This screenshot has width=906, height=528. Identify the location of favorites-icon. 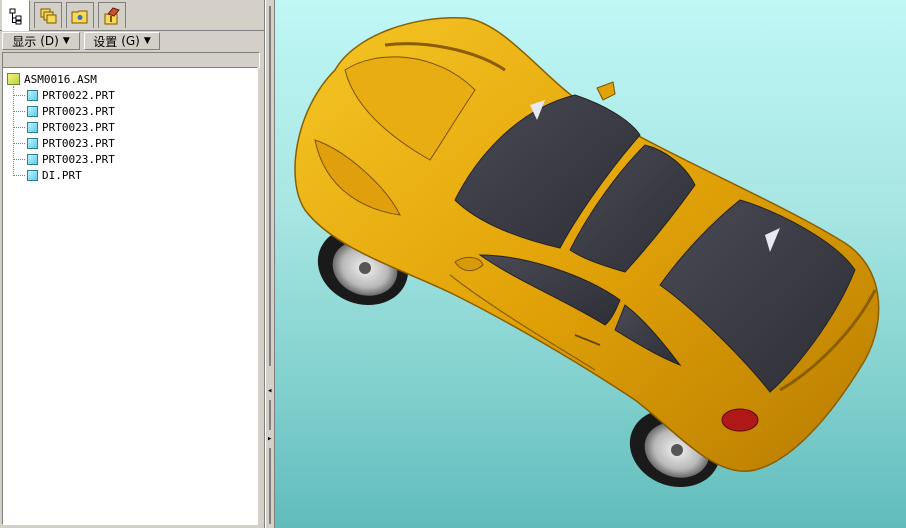
(112, 15).